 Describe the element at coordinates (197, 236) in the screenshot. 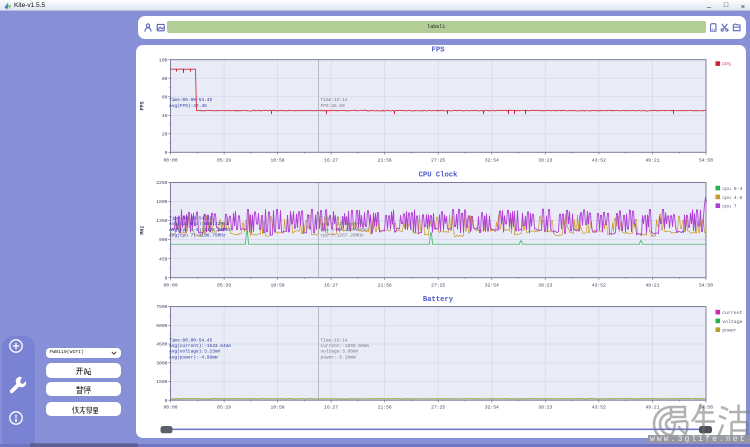

I see `svg-text: Avg(cpu 7):1198.75MHz` at that location.